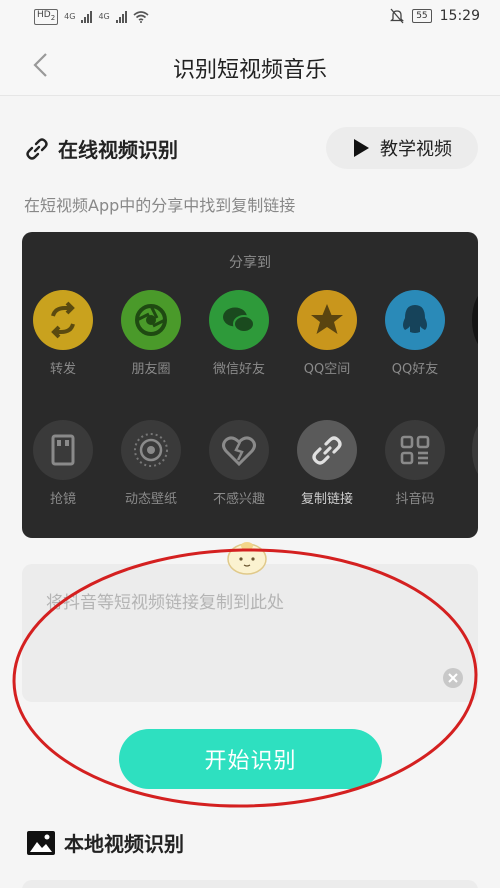 The width and height of the screenshot is (500, 888). What do you see at coordinates (63, 450) in the screenshot?
I see `frame-icon` at bounding box center [63, 450].